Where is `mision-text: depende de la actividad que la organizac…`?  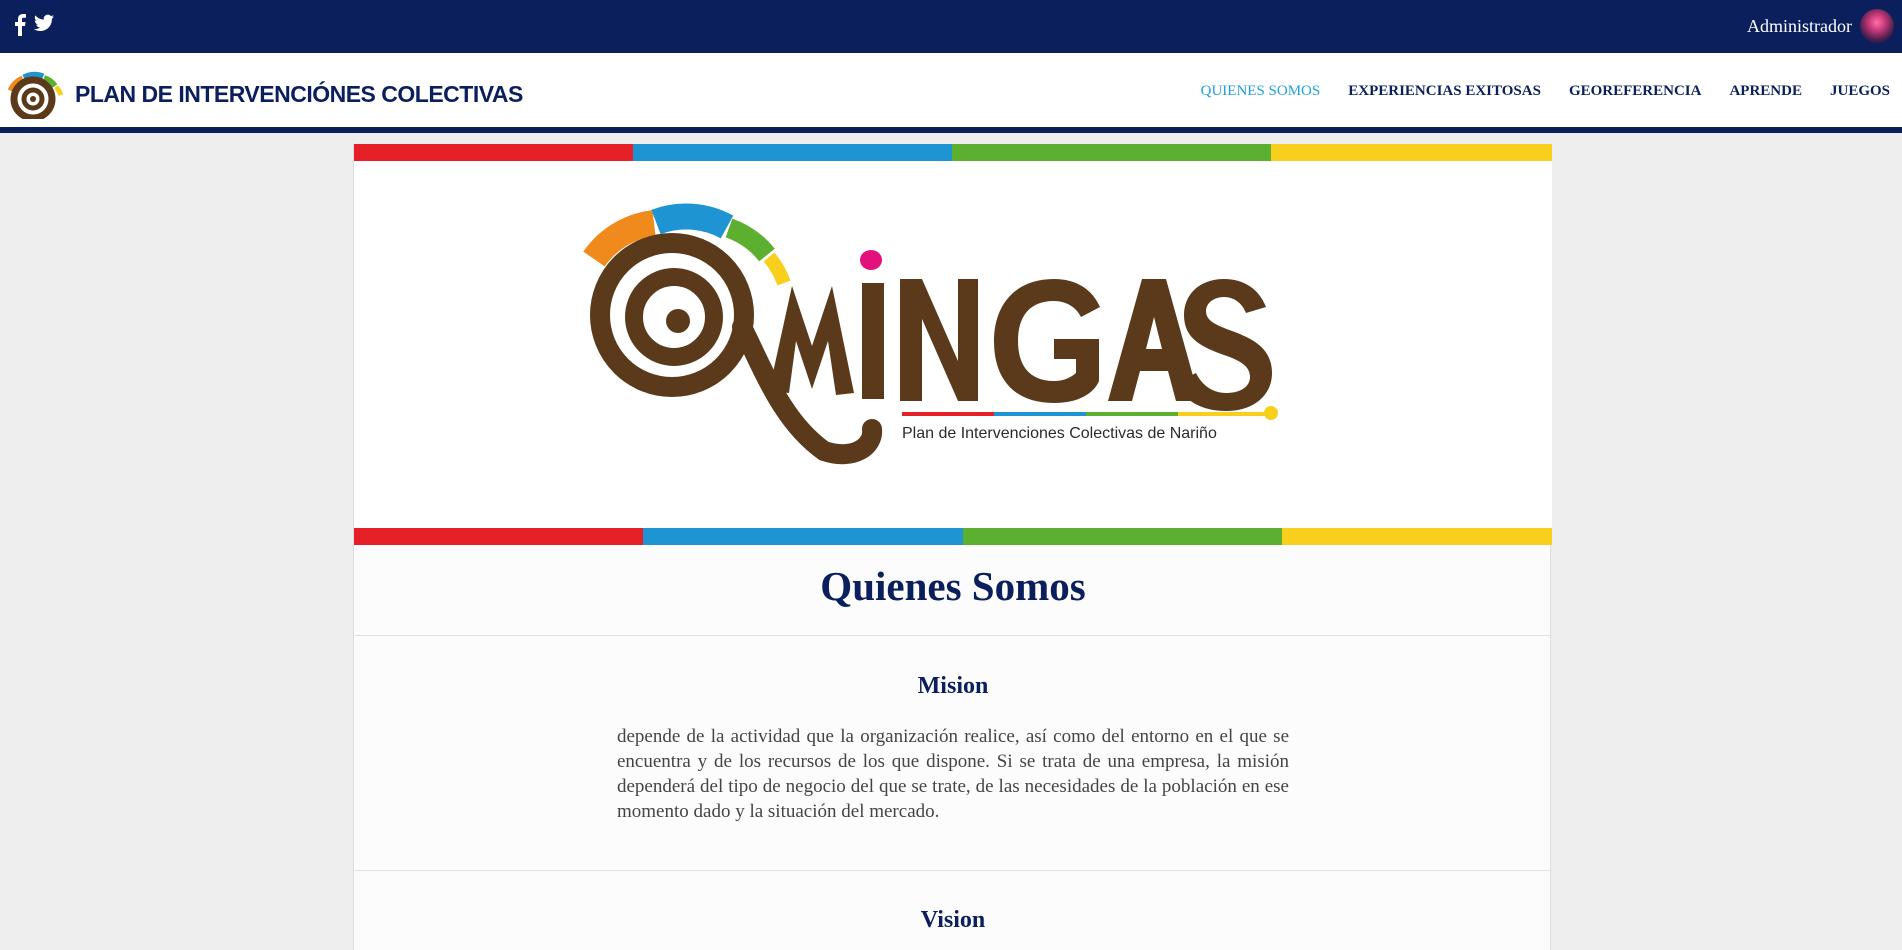
mision-text: depende de la actividad que la organizac… is located at coordinates (953, 774).